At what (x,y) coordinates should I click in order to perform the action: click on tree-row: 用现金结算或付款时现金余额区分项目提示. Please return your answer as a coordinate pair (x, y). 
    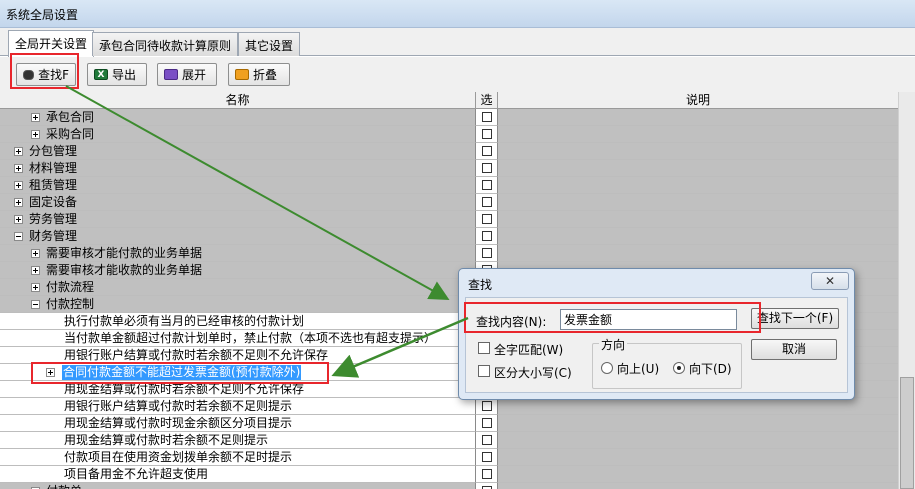
    Looking at the image, I should click on (449, 423).